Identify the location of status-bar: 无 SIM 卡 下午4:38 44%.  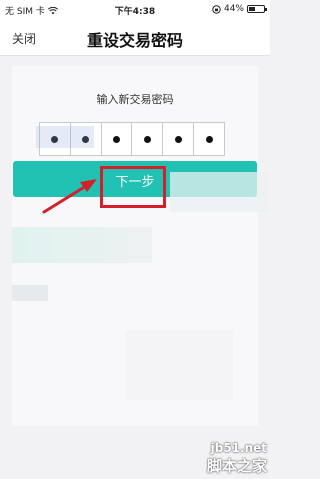
(135, 10).